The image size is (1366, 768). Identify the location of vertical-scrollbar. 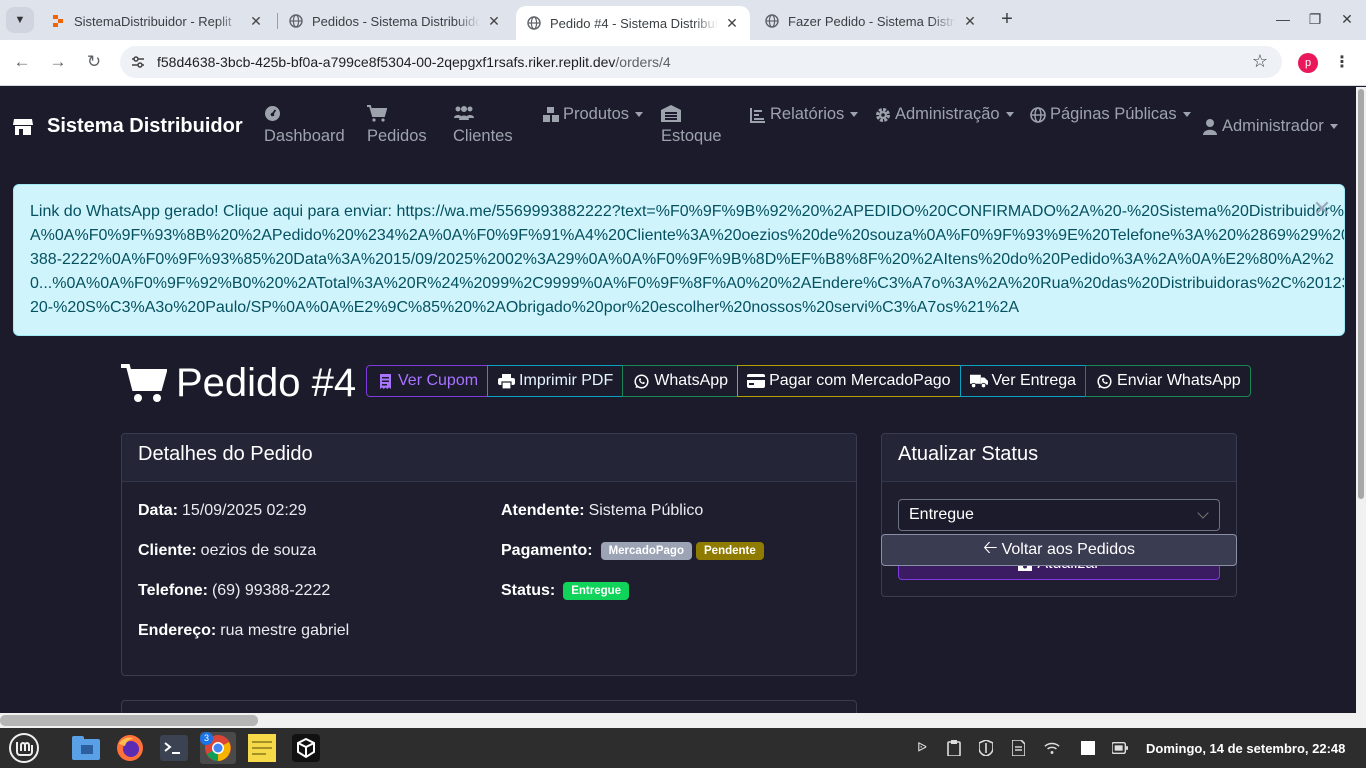
(1361, 400).